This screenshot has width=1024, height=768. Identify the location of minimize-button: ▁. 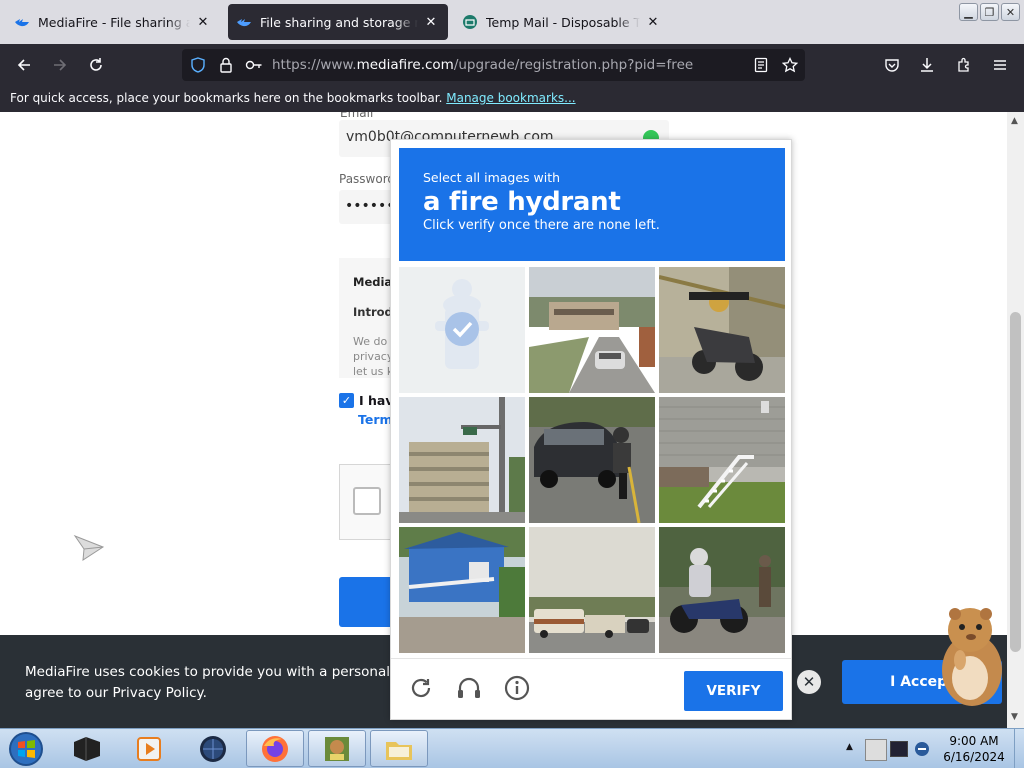
(968, 12).